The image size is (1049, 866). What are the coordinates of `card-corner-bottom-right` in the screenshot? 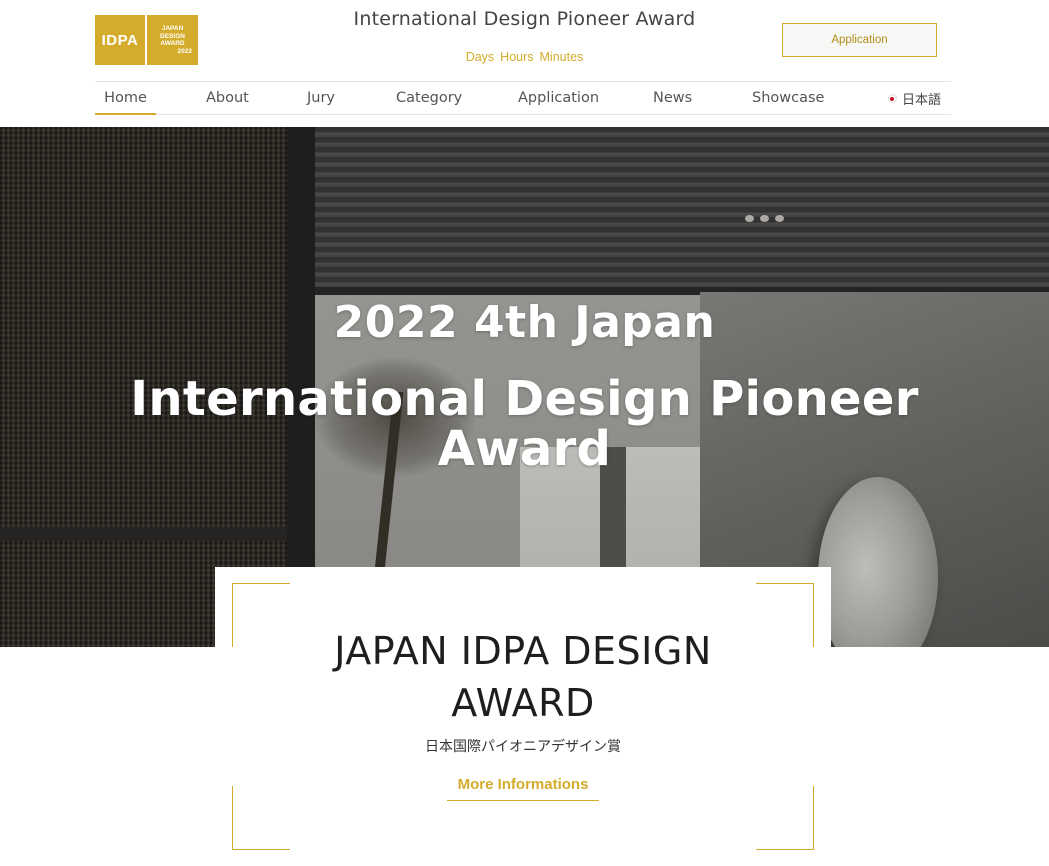 It's located at (785, 818).